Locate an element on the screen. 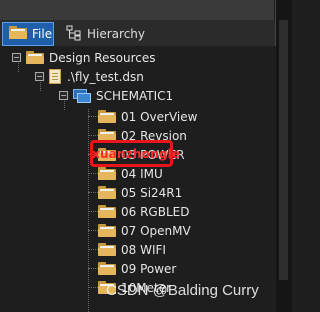  hierarchy-icon is located at coordinates (74, 34).